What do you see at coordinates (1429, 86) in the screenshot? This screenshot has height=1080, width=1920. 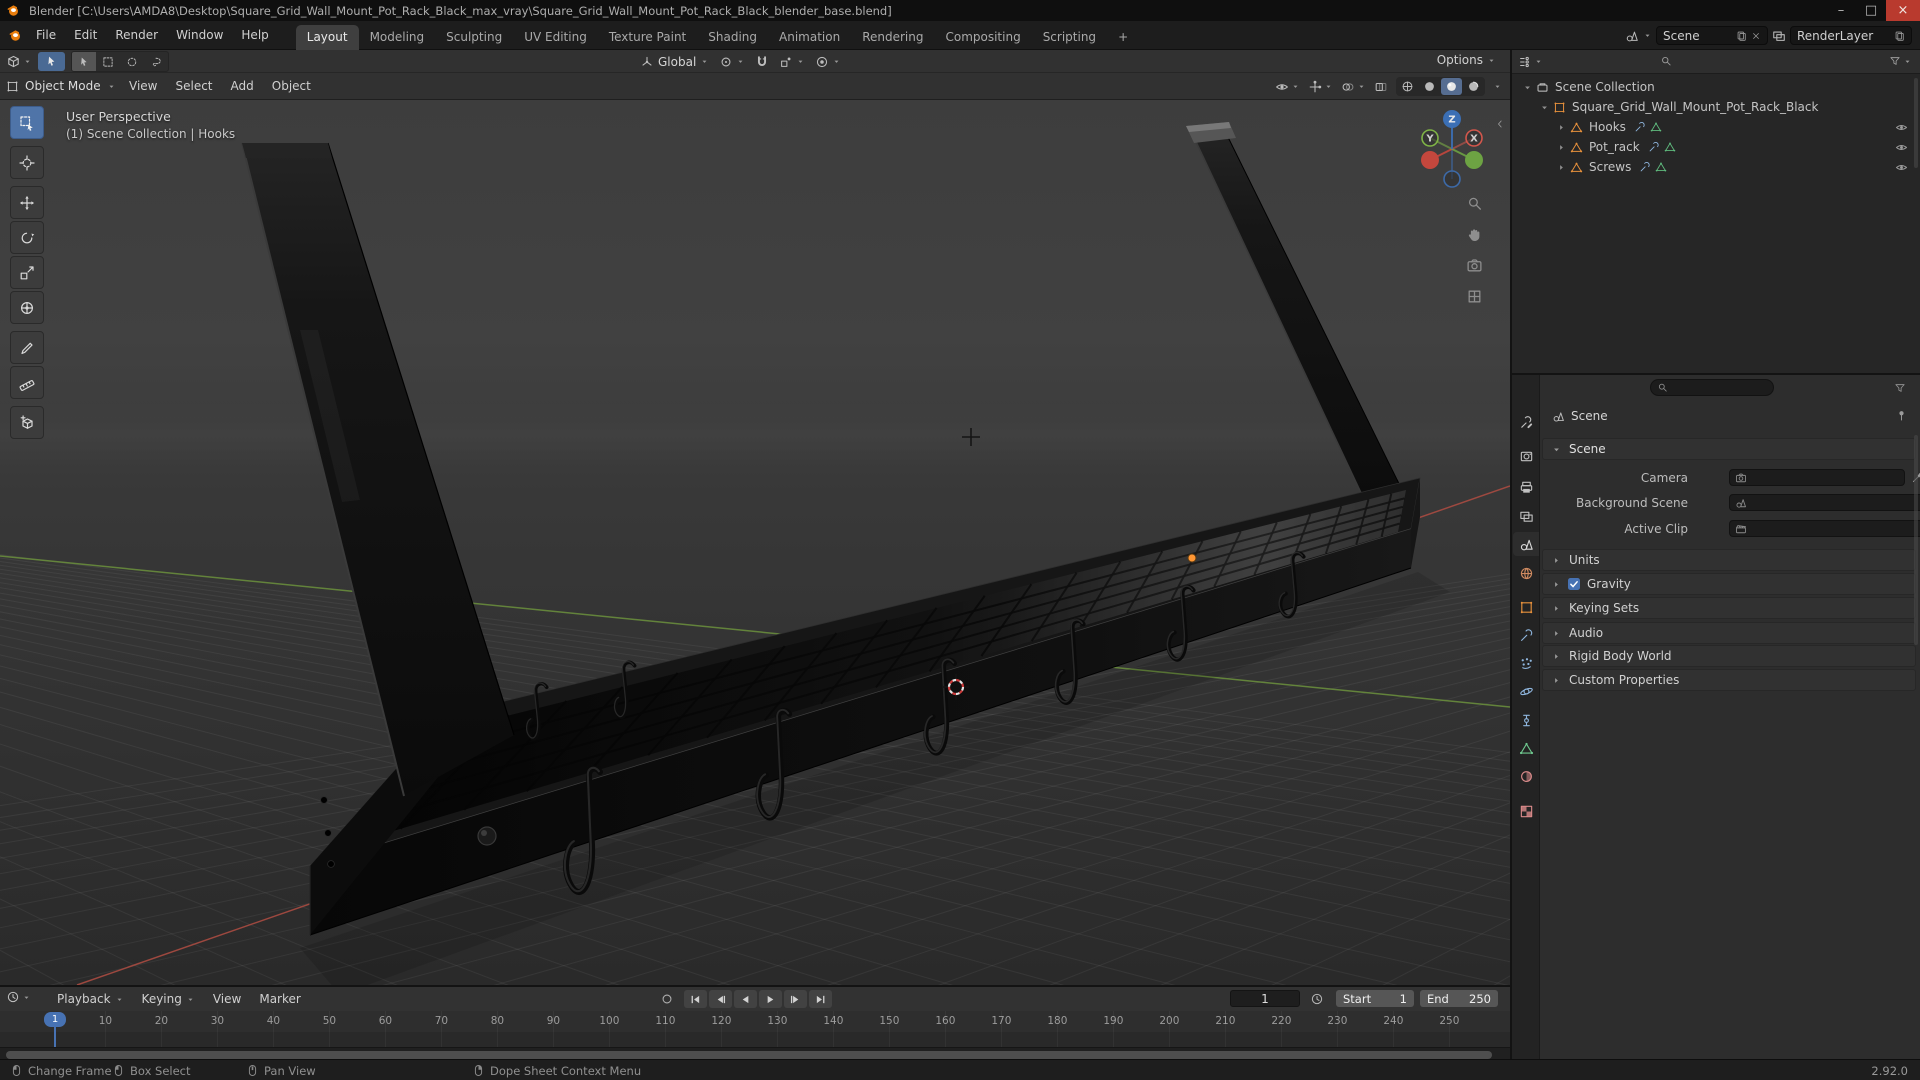 I see `shading-solid-button` at bounding box center [1429, 86].